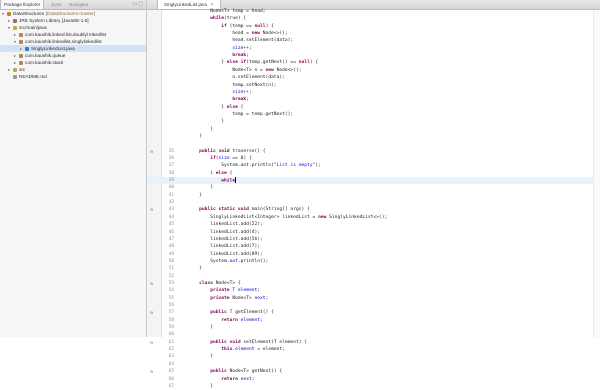  What do you see at coordinates (373, 18) in the screenshot?
I see `code-line: while(true) {` at bounding box center [373, 18].